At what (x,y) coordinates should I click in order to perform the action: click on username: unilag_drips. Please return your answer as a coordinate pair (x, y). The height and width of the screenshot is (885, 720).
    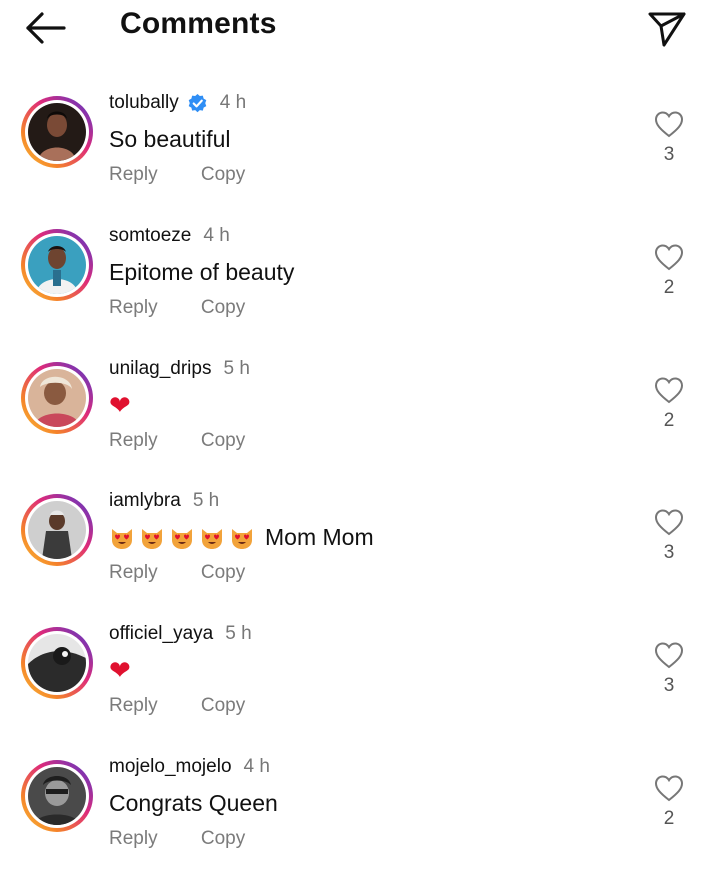
    Looking at the image, I should click on (160, 369).